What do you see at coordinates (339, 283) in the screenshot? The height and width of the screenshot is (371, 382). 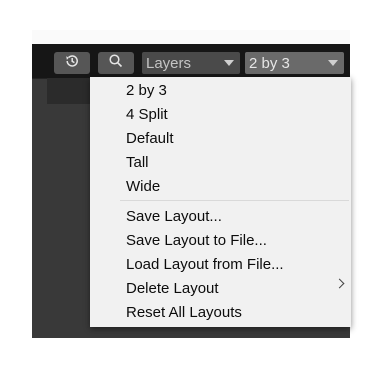 I see `chevron-right-icon` at bounding box center [339, 283].